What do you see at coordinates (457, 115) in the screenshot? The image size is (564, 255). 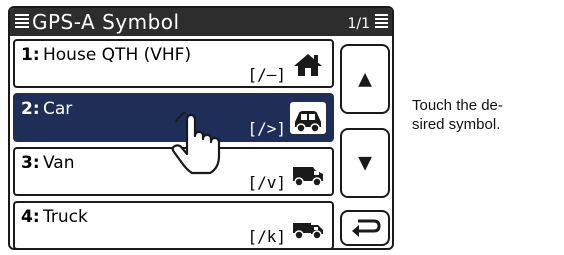 I see `instruction-caption: Touch the de- sired symbol.` at bounding box center [457, 115].